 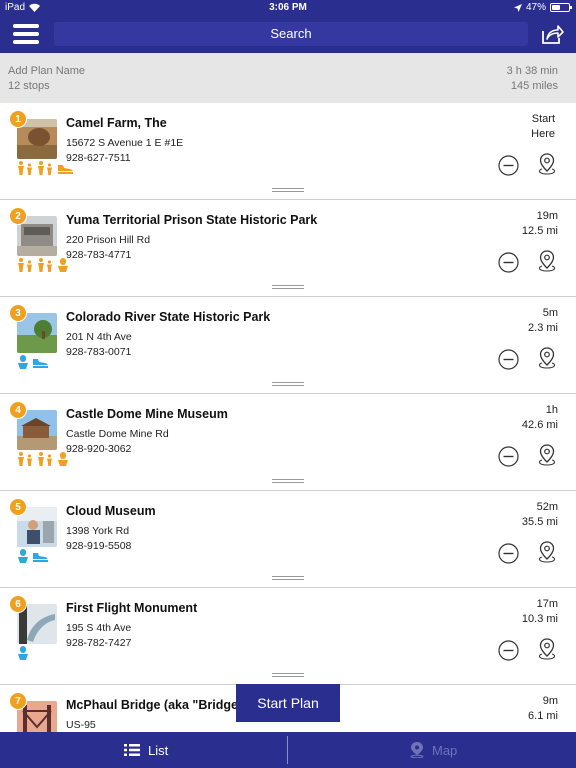 What do you see at coordinates (539, 619) in the screenshot?
I see `stop-distance: 10.3 mi` at bounding box center [539, 619].